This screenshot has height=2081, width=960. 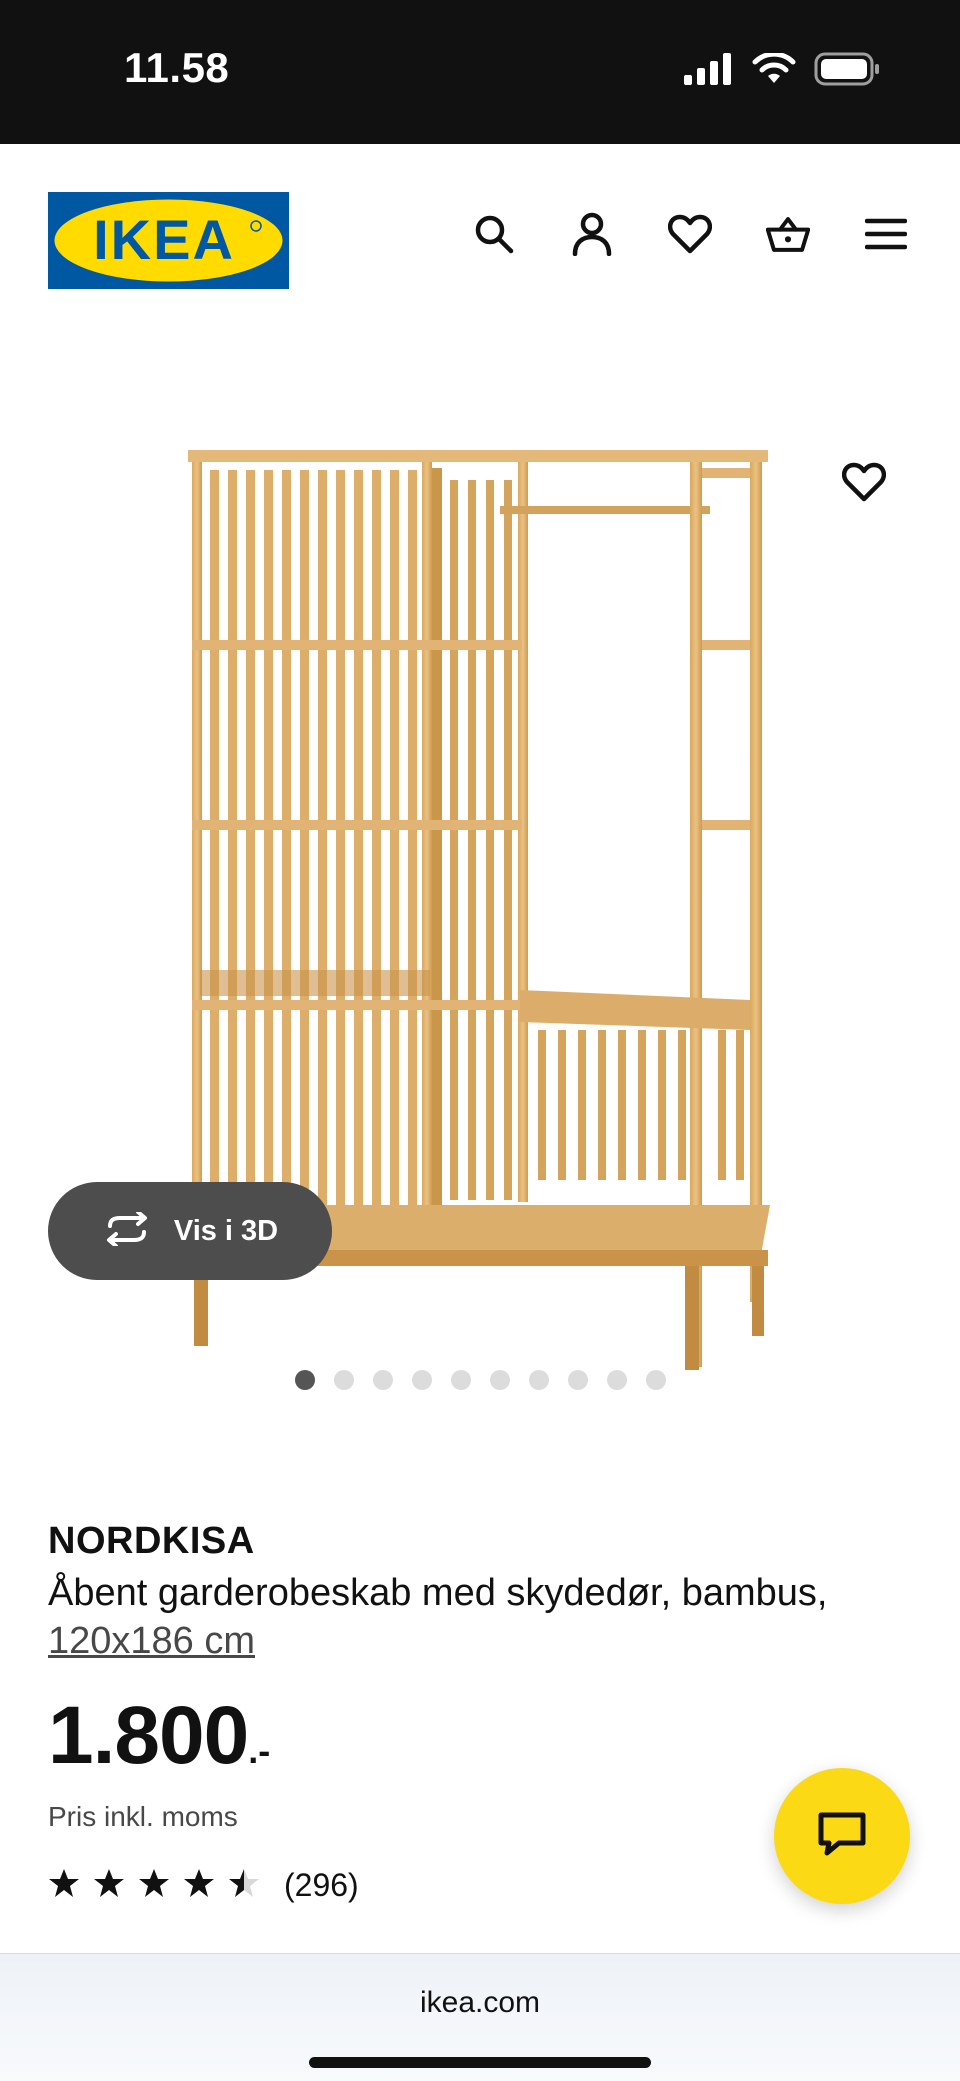 I want to click on chat-icon, so click(x=842, y=1836).